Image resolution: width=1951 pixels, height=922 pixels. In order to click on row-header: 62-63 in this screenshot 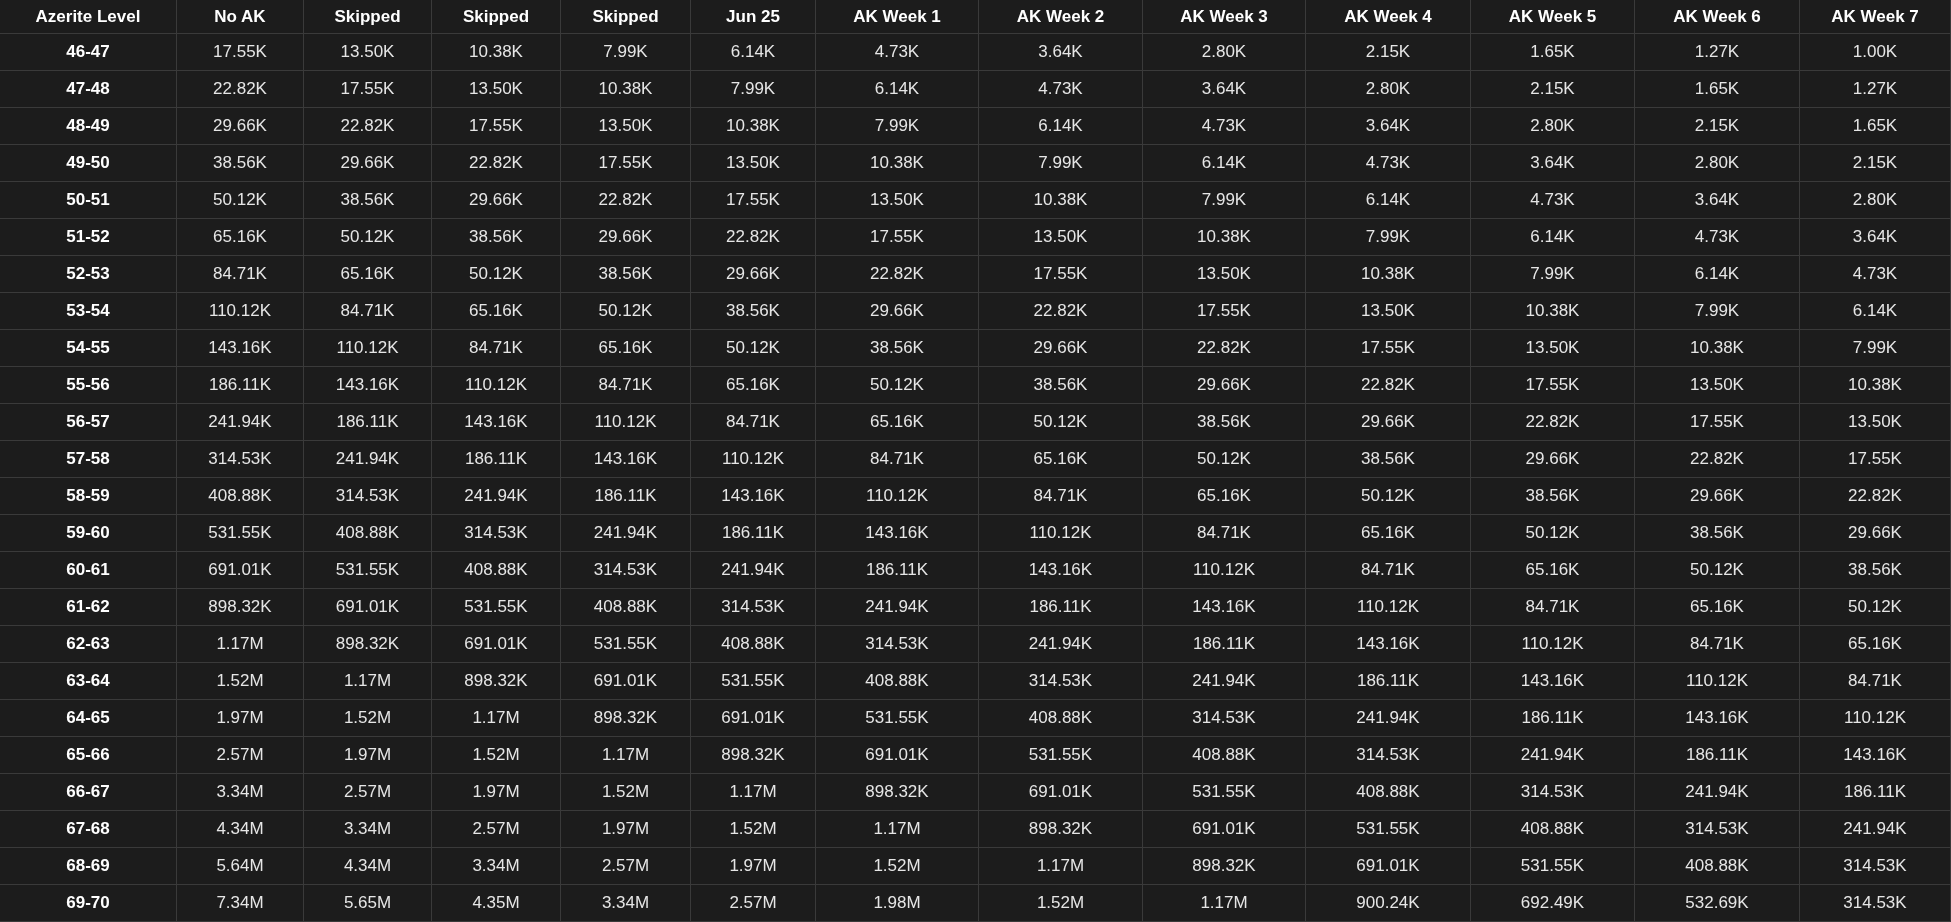, I will do `click(88, 644)`.